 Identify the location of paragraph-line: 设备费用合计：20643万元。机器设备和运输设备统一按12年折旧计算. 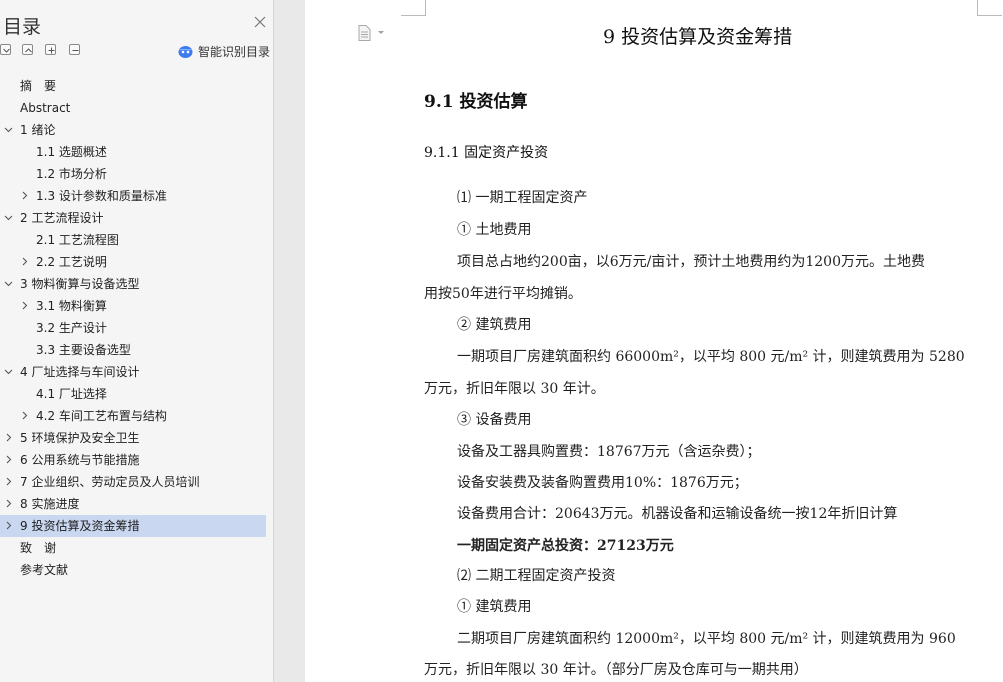
(677, 514).